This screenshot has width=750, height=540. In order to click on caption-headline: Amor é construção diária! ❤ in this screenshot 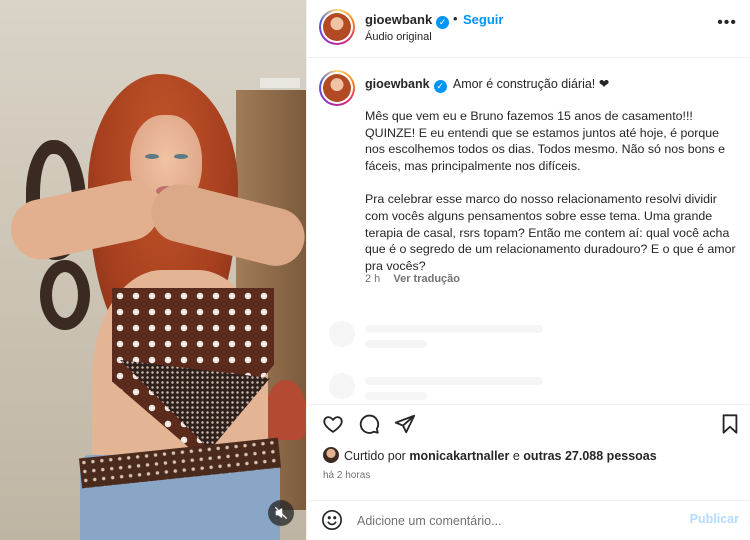, I will do `click(531, 84)`.